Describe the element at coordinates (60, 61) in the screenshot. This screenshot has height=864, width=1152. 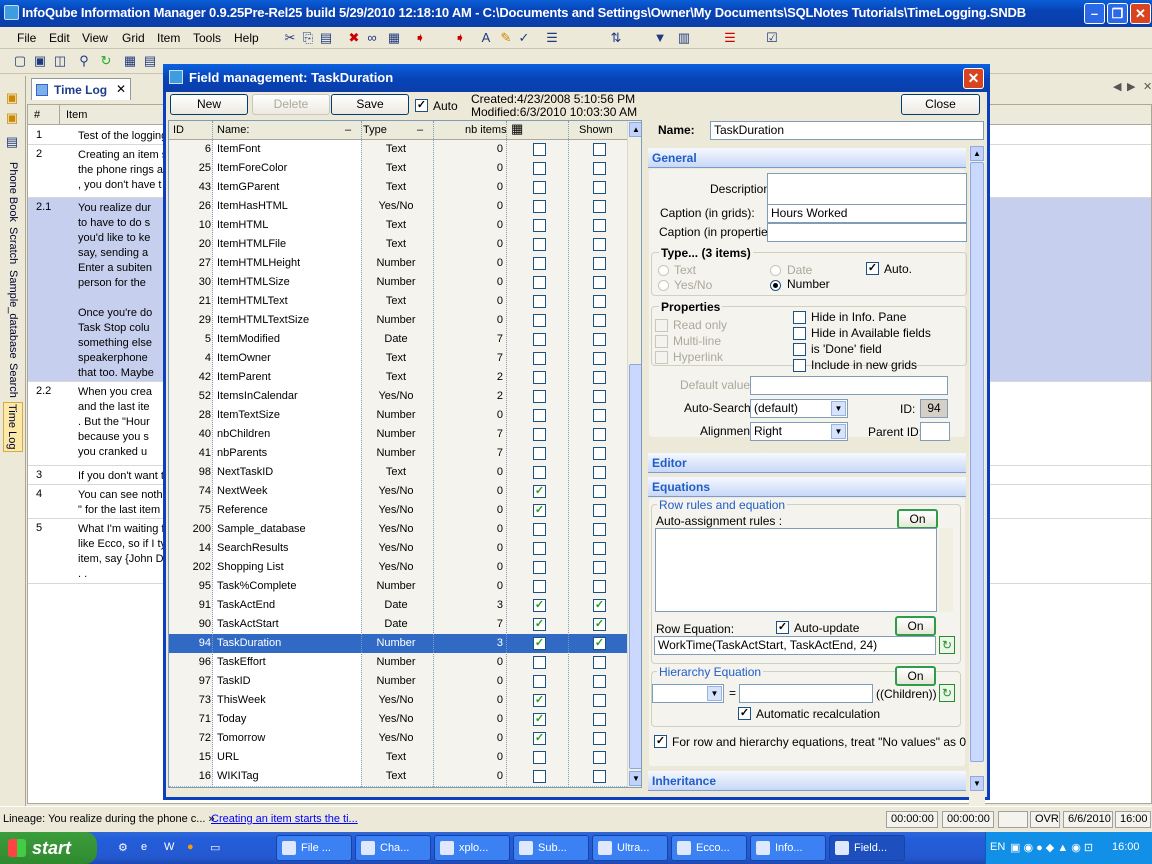
I see `toggle-pane-icon: ◫` at that location.